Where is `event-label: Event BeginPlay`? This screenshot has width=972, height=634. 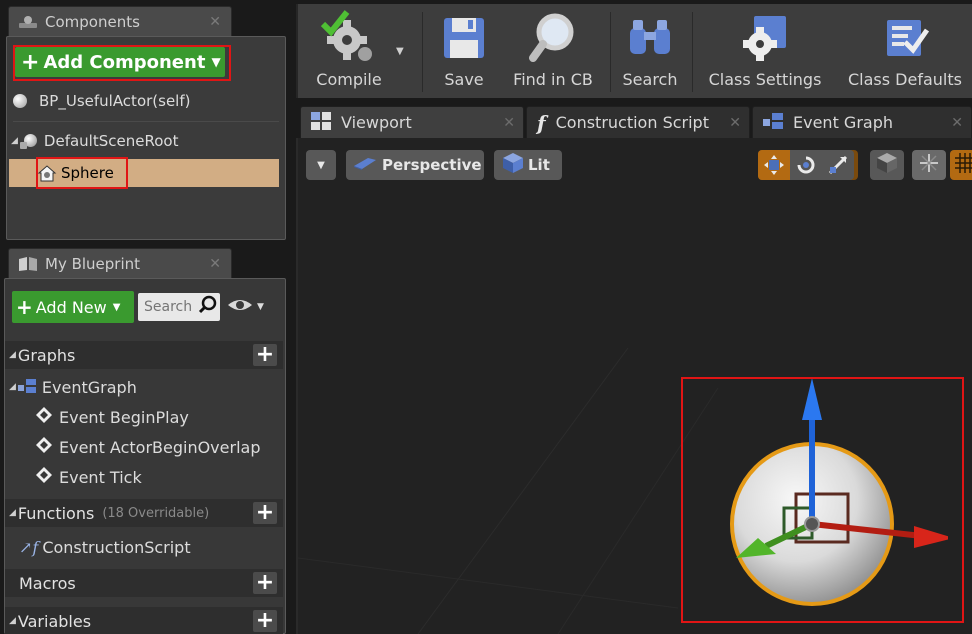 event-label: Event BeginPlay is located at coordinates (124, 417).